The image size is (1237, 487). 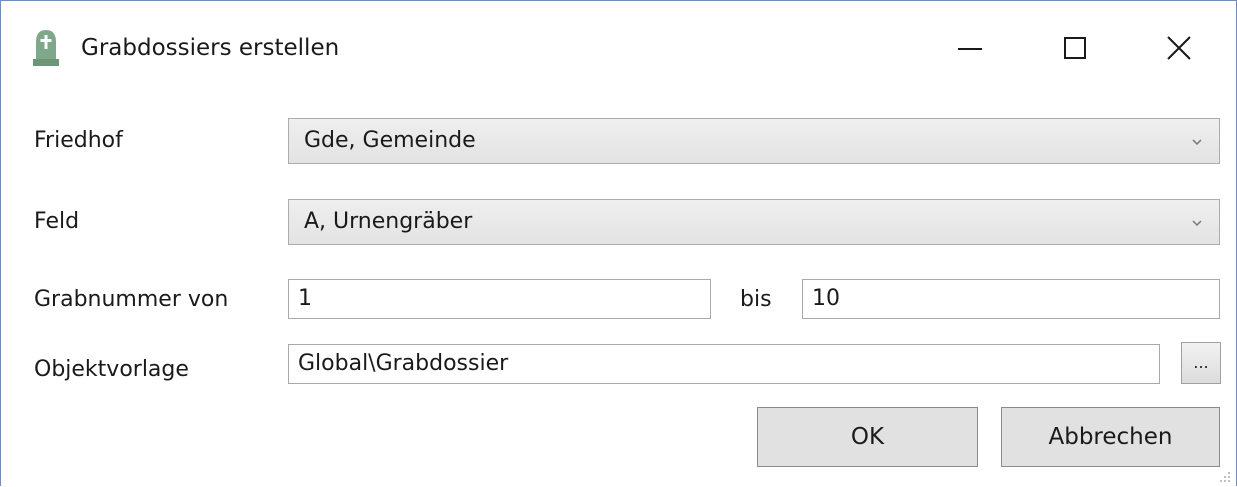 What do you see at coordinates (1179, 48) in the screenshot?
I see `close-icon` at bounding box center [1179, 48].